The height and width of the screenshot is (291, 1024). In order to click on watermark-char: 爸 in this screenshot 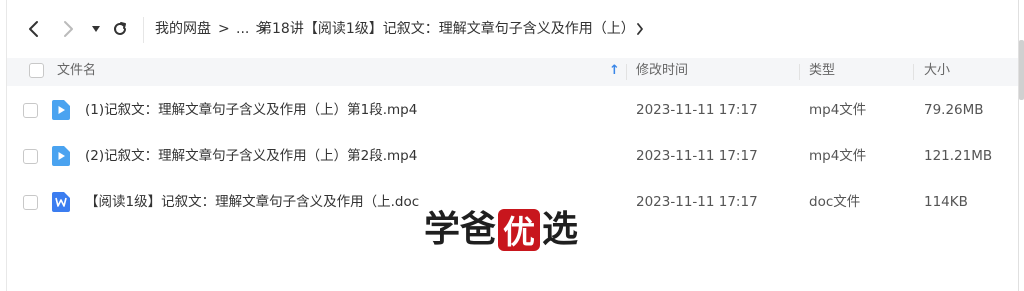, I will do `click(478, 229)`.